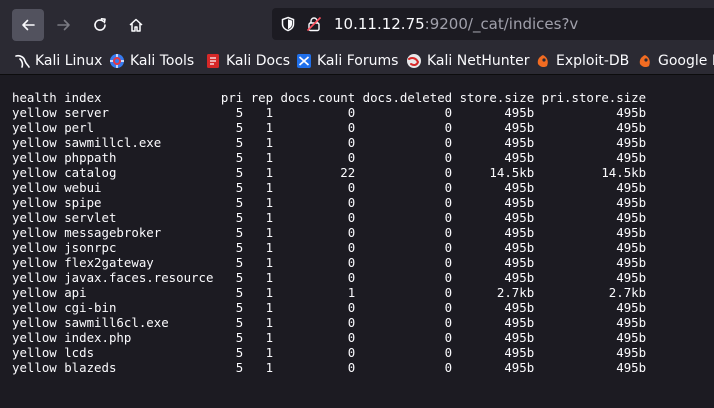 The width and height of the screenshot is (714, 408). What do you see at coordinates (379, 24) in the screenshot?
I see `url-host: 10.11.12.75` at bounding box center [379, 24].